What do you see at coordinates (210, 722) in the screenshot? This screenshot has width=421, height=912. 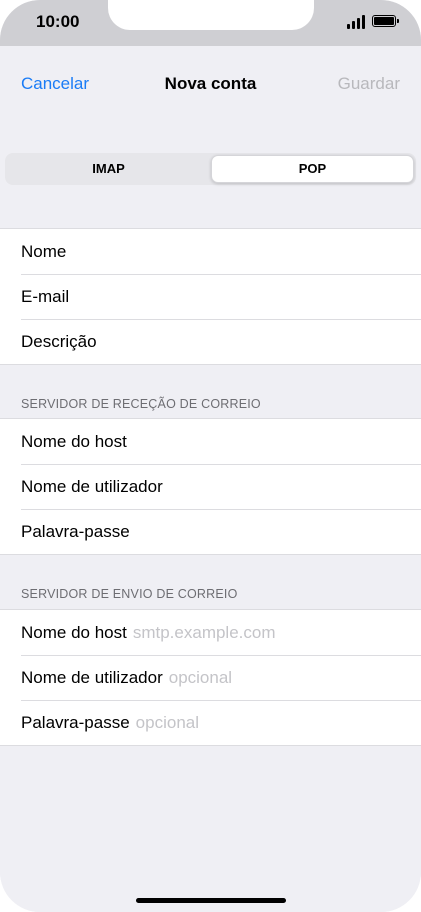 I see `outgoing-password-field: Palavra-passe opcional` at bounding box center [210, 722].